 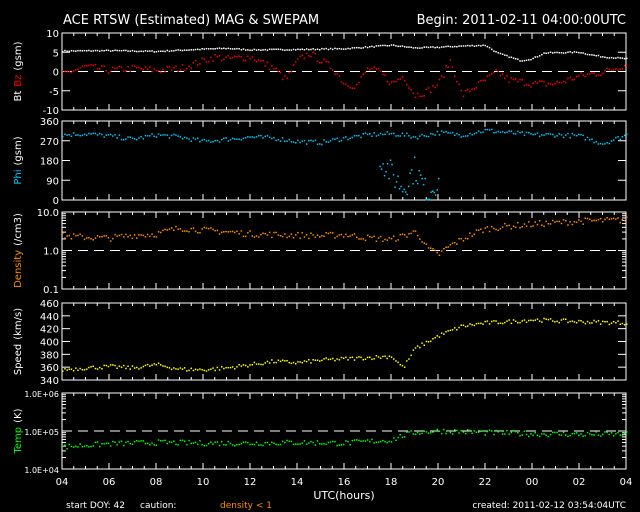 I want to click on x-tick-label: 08, so click(x=156, y=482).